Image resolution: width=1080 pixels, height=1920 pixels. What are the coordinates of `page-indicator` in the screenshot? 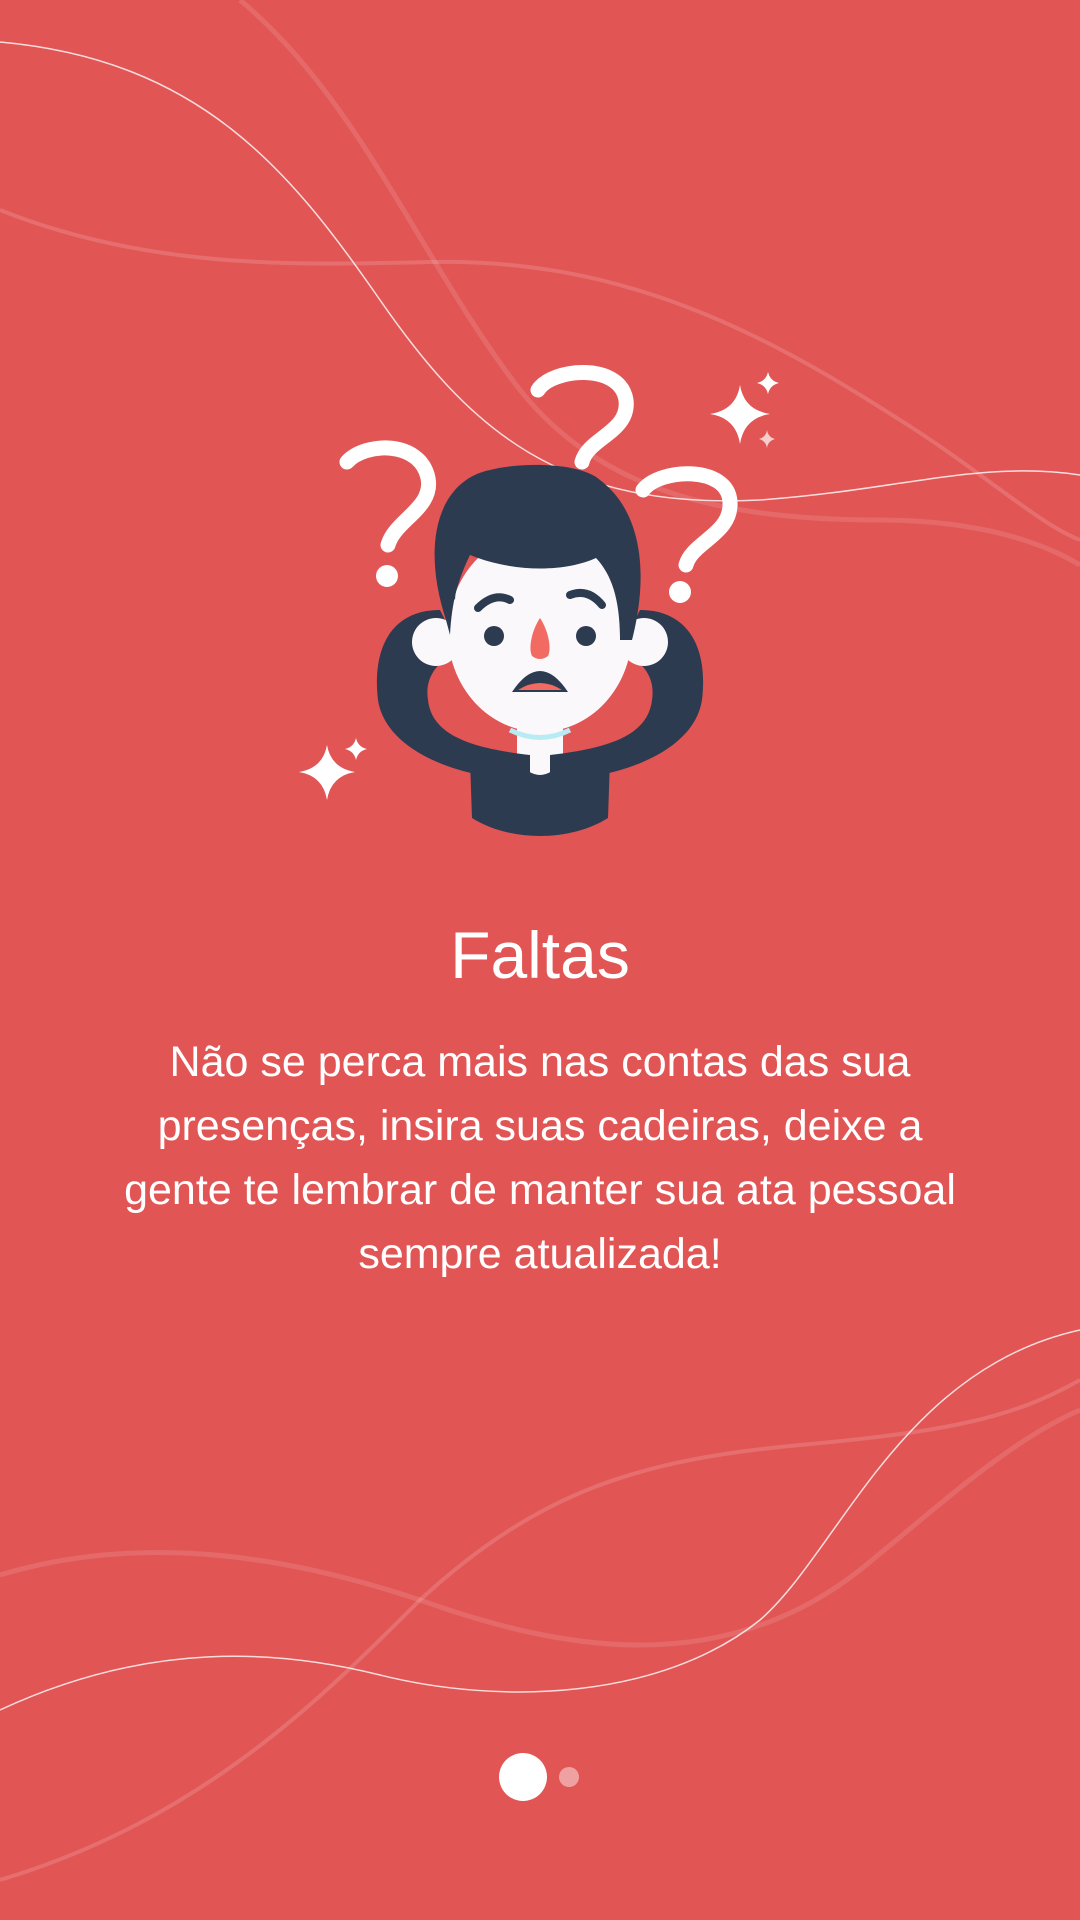 It's located at (540, 1778).